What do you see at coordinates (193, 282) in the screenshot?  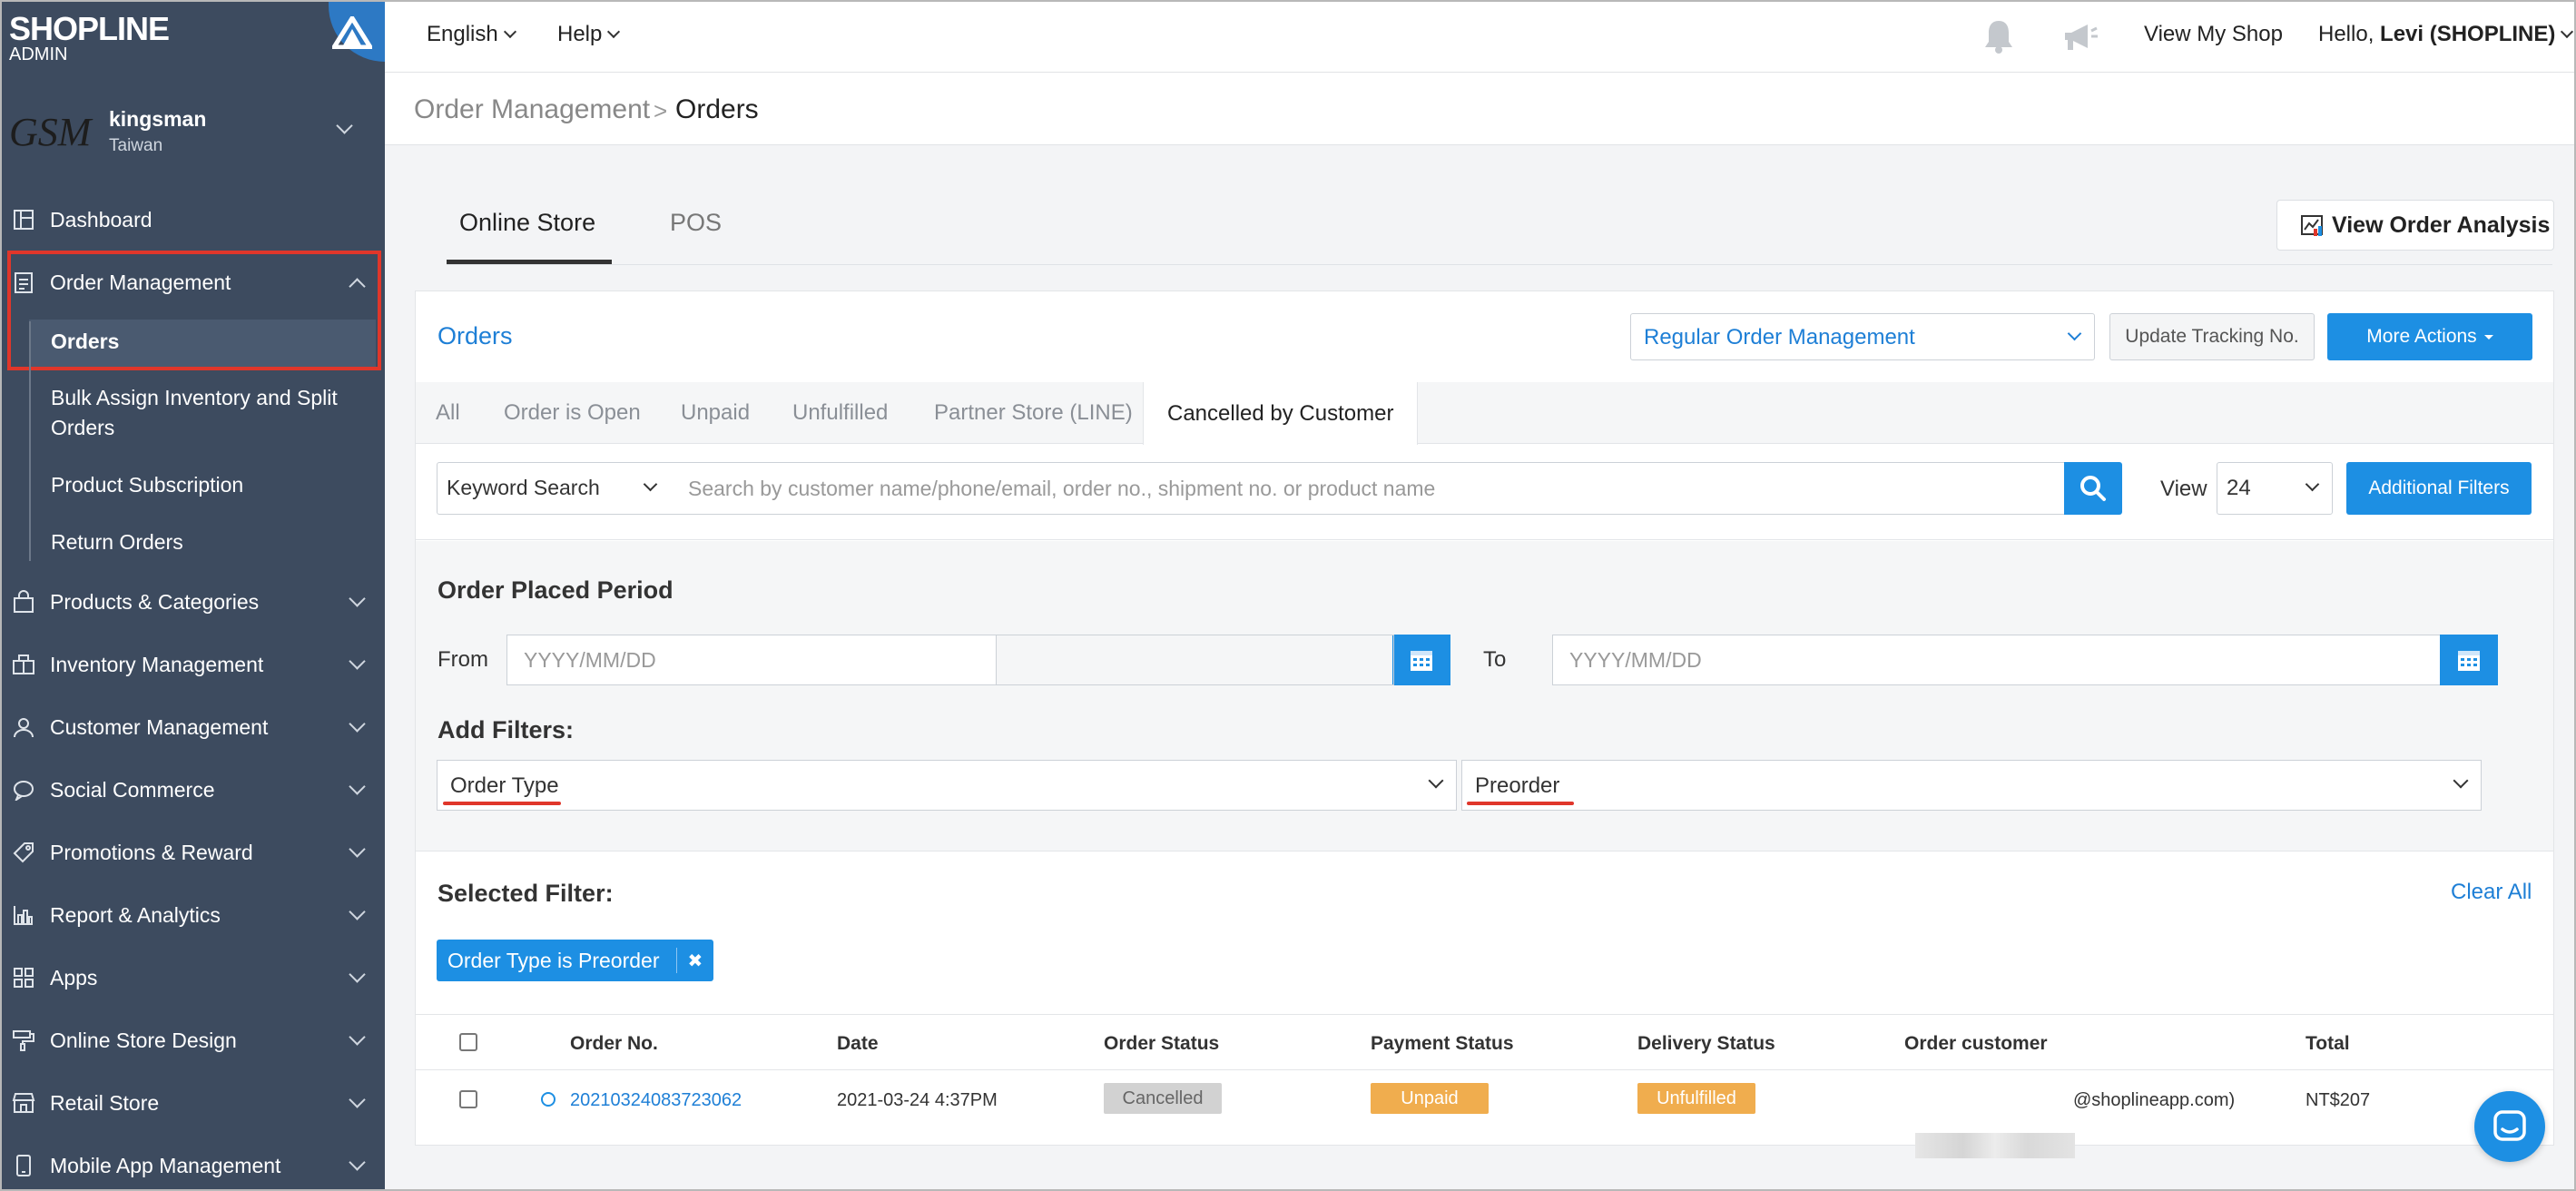 I see `sidebar-item-order-management: Order Management` at bounding box center [193, 282].